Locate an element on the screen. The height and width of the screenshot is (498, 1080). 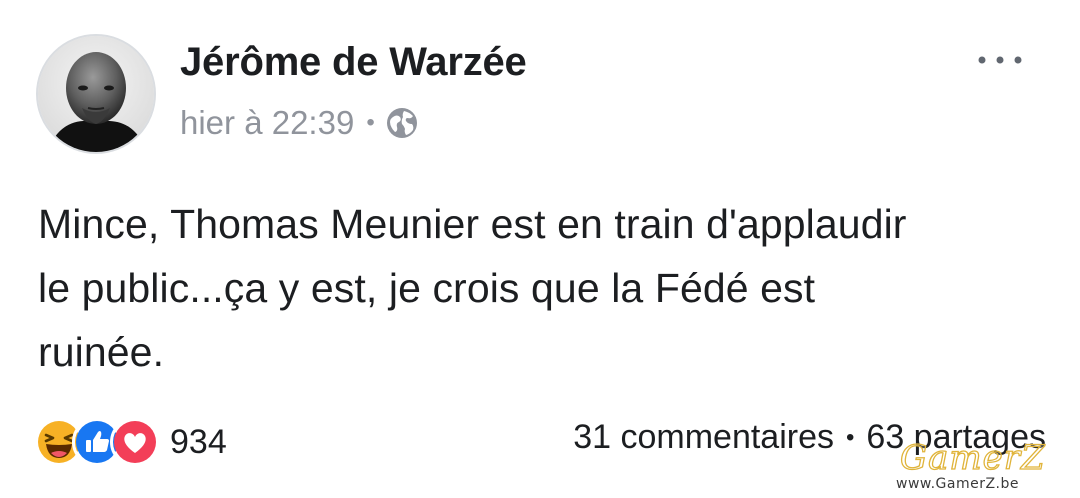
post-timestamp: hier à 22:39 is located at coordinates (267, 123).